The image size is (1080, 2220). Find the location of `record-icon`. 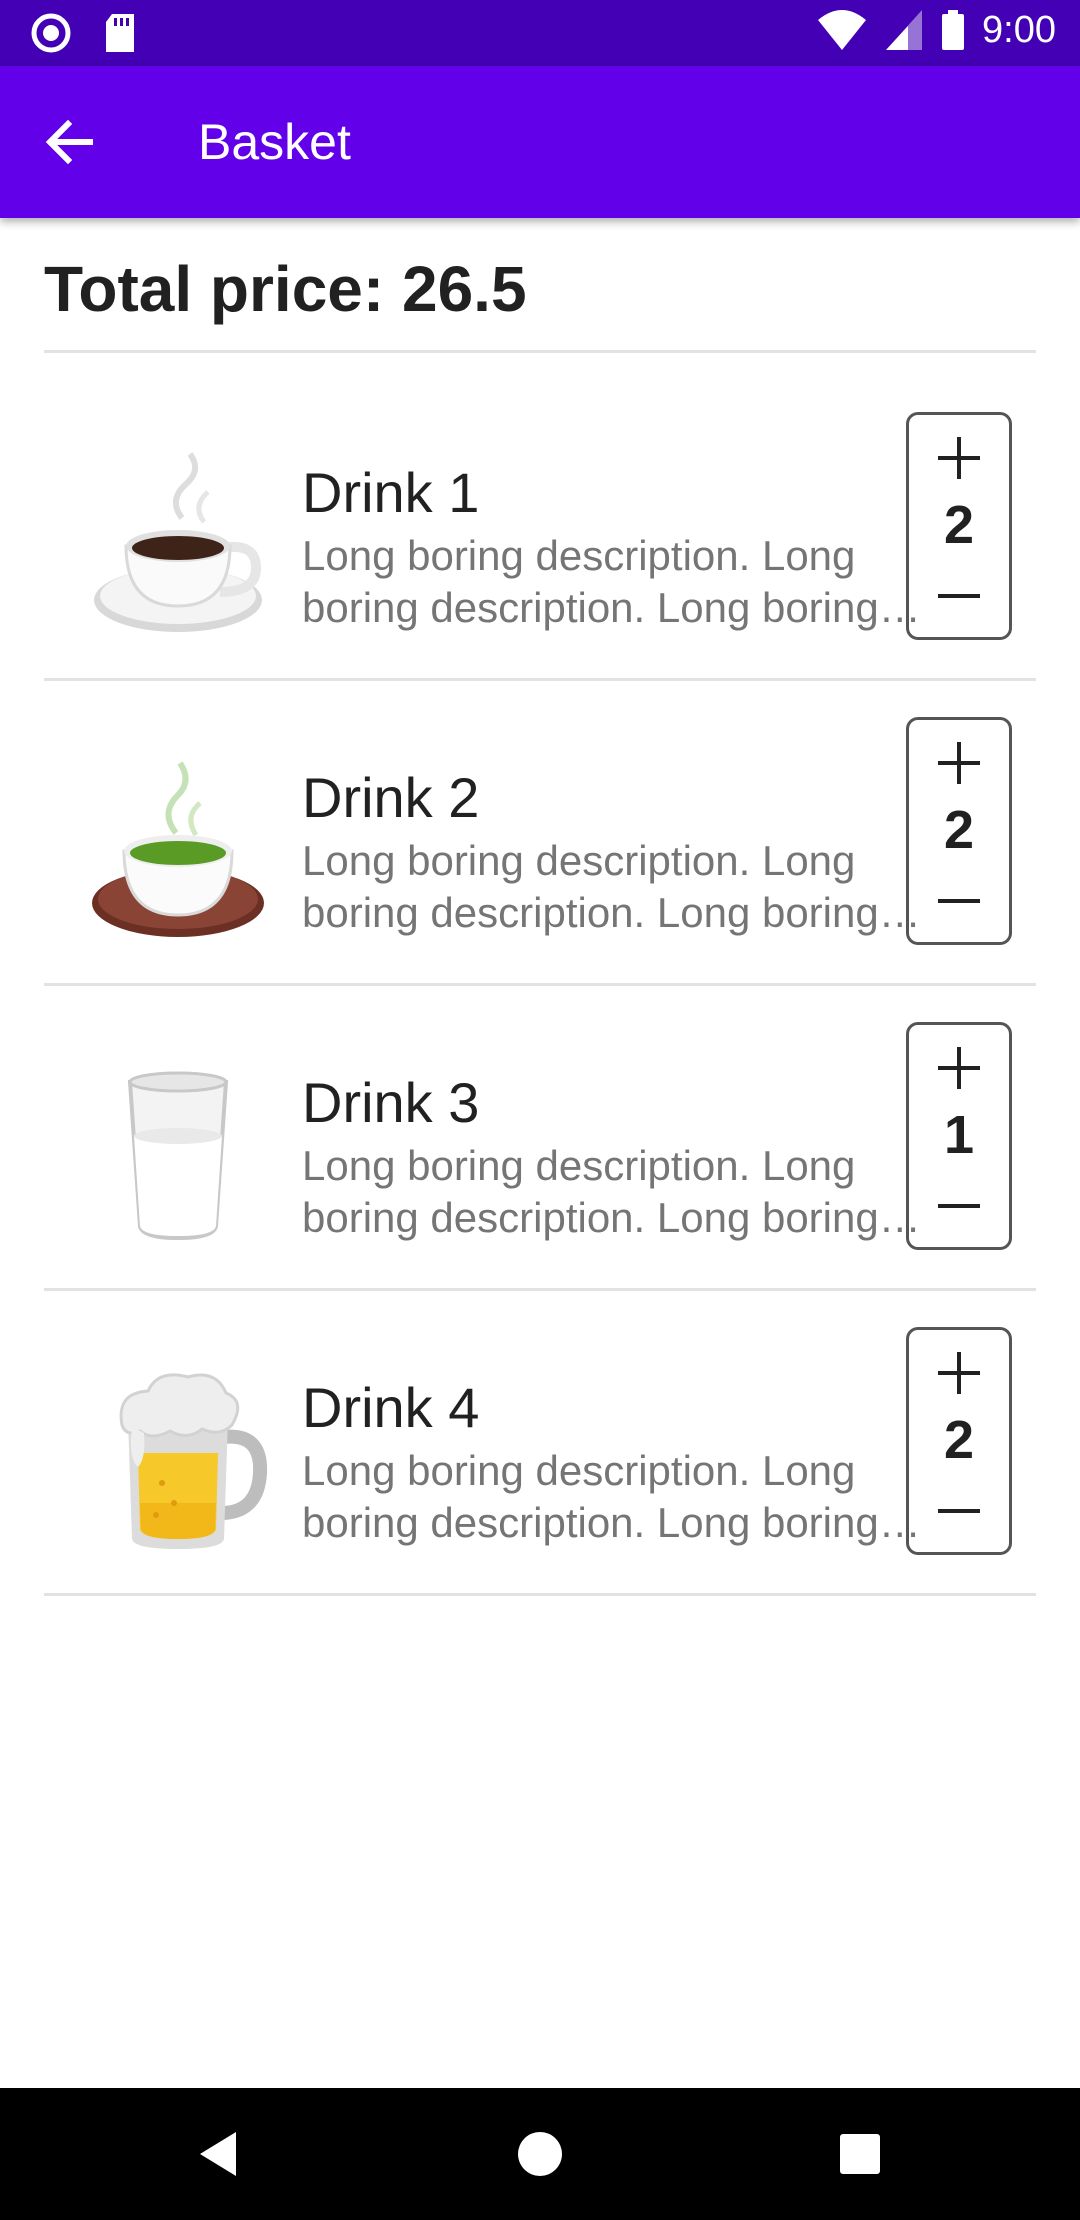

record-icon is located at coordinates (51, 33).